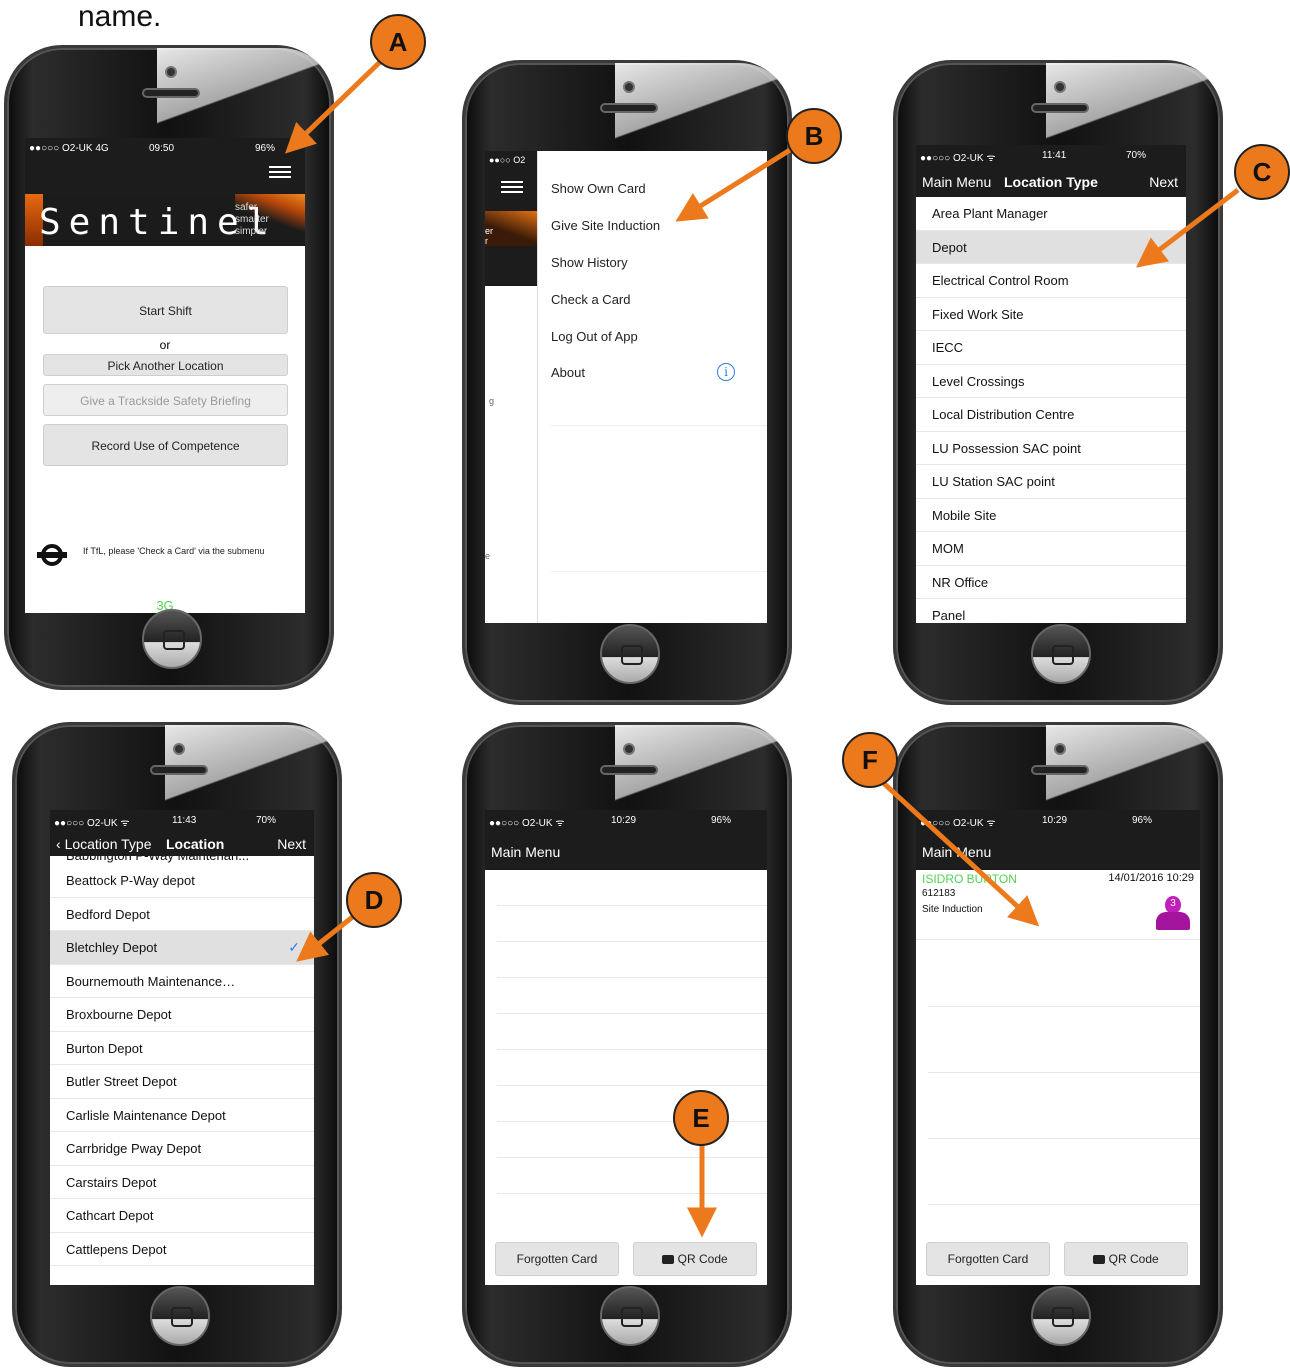 This screenshot has height=1369, width=1290. I want to click on location-item-label: Carlisle Maintenance Depot, so click(146, 1115).